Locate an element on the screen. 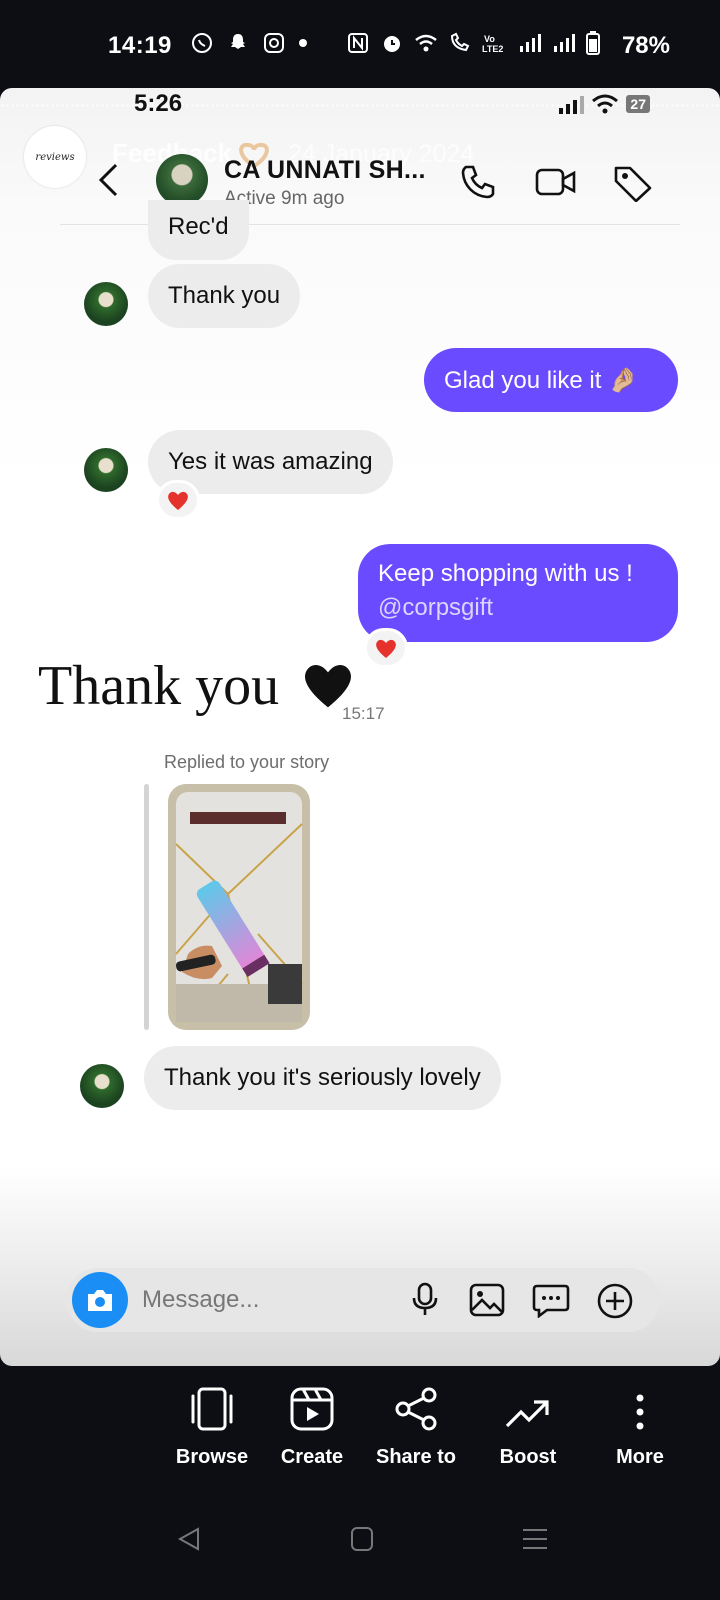  nav-recents-icon is located at coordinates (535, 1539).